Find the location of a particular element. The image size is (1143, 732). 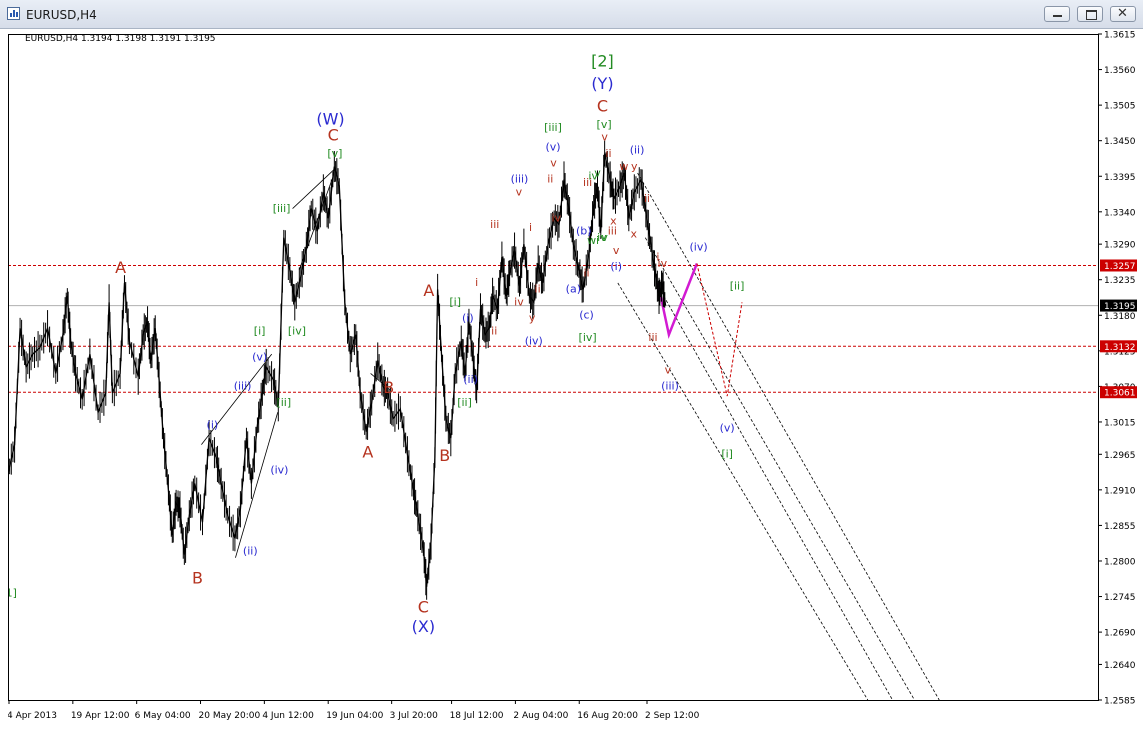

x-tick-label: 16 Aug 20:00 is located at coordinates (607, 716).